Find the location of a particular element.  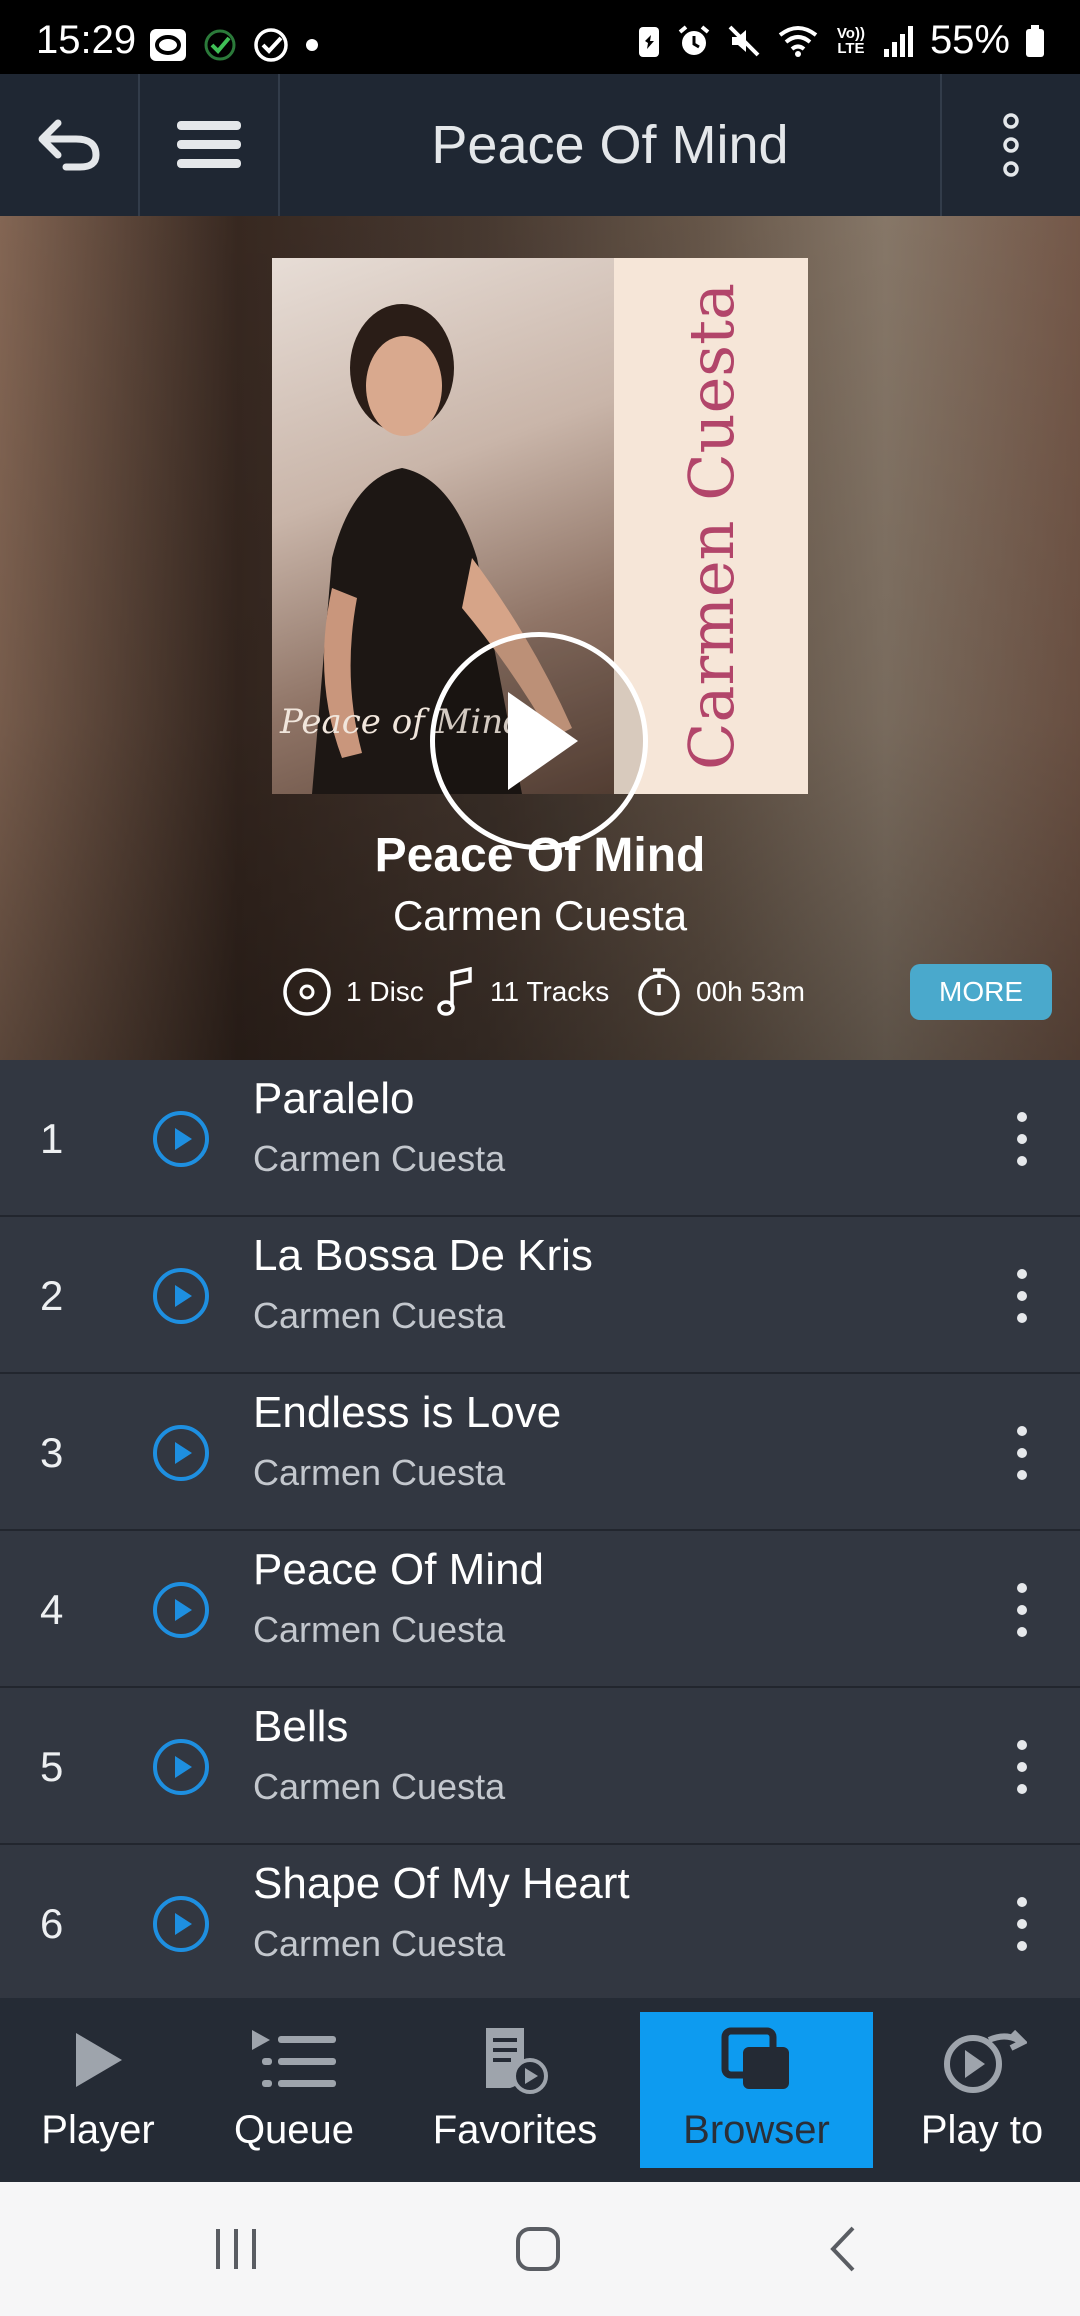

music-note-icon is located at coordinates (454, 991).